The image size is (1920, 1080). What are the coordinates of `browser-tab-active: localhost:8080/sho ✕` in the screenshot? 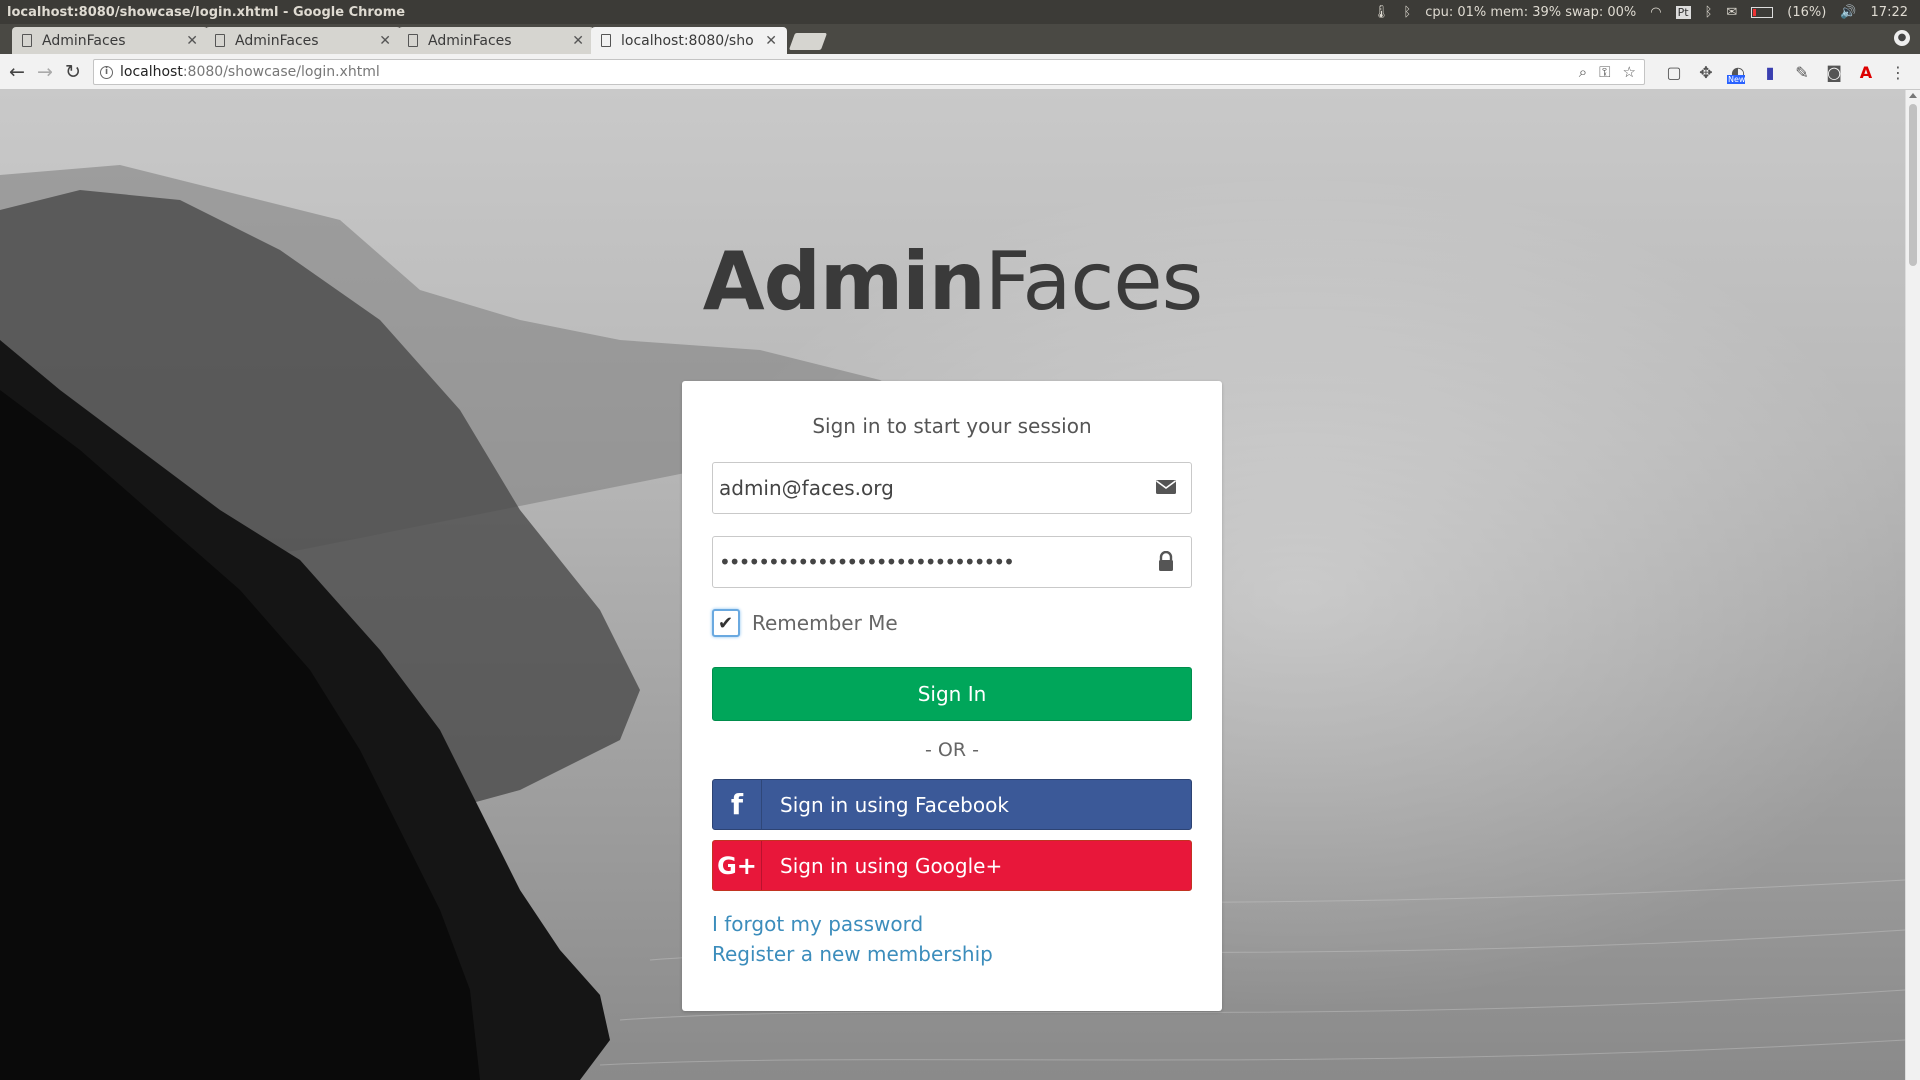 It's located at (689, 40).